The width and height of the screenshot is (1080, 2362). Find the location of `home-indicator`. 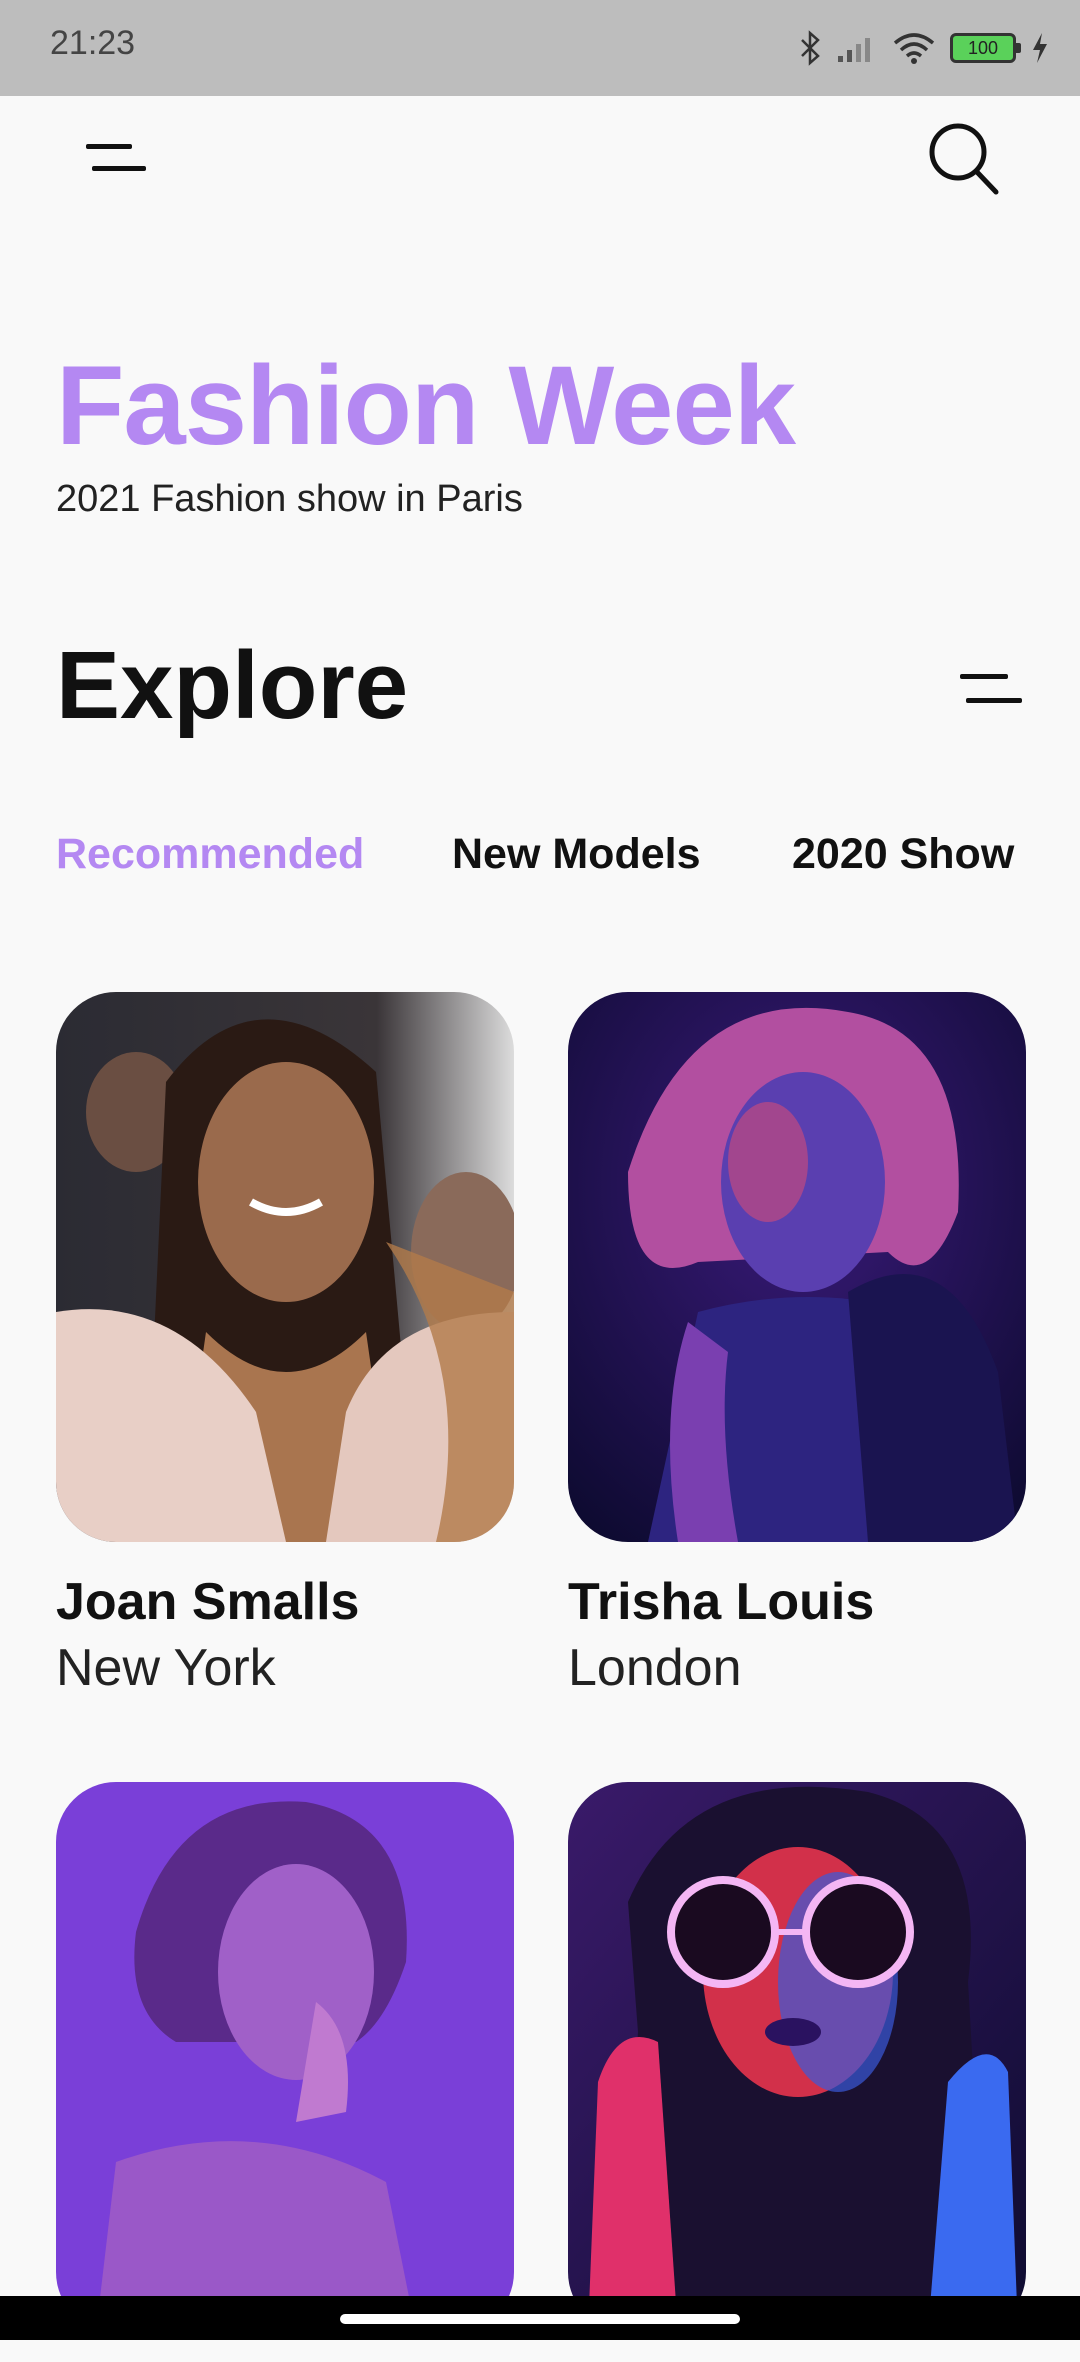

home-indicator is located at coordinates (540, 2319).